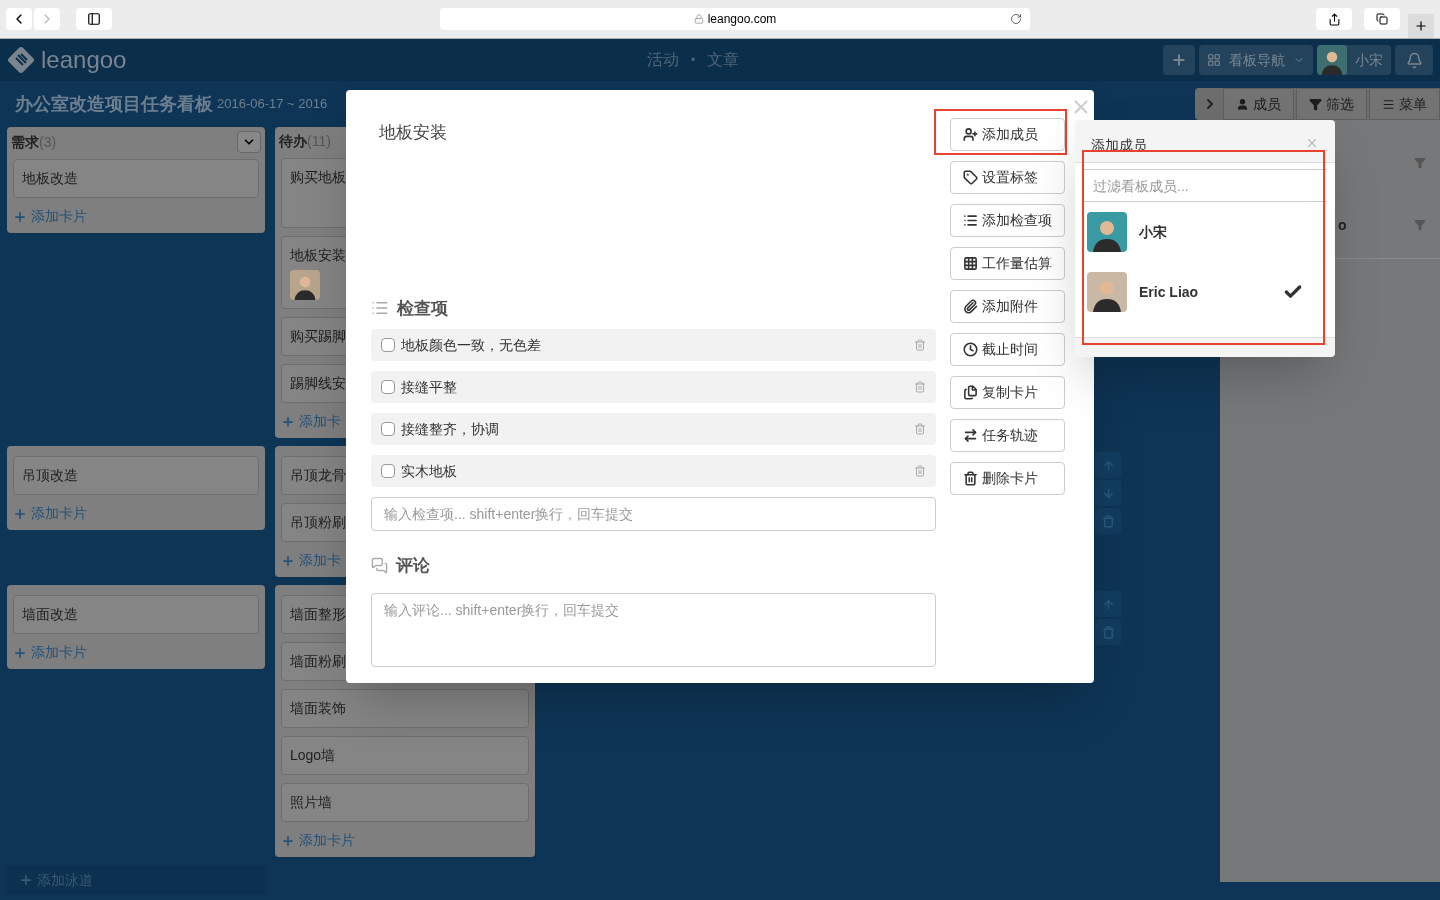 The width and height of the screenshot is (1440, 900). Describe the element at coordinates (50, 475) in the screenshot. I see `card-title: 吊顶改造` at that location.